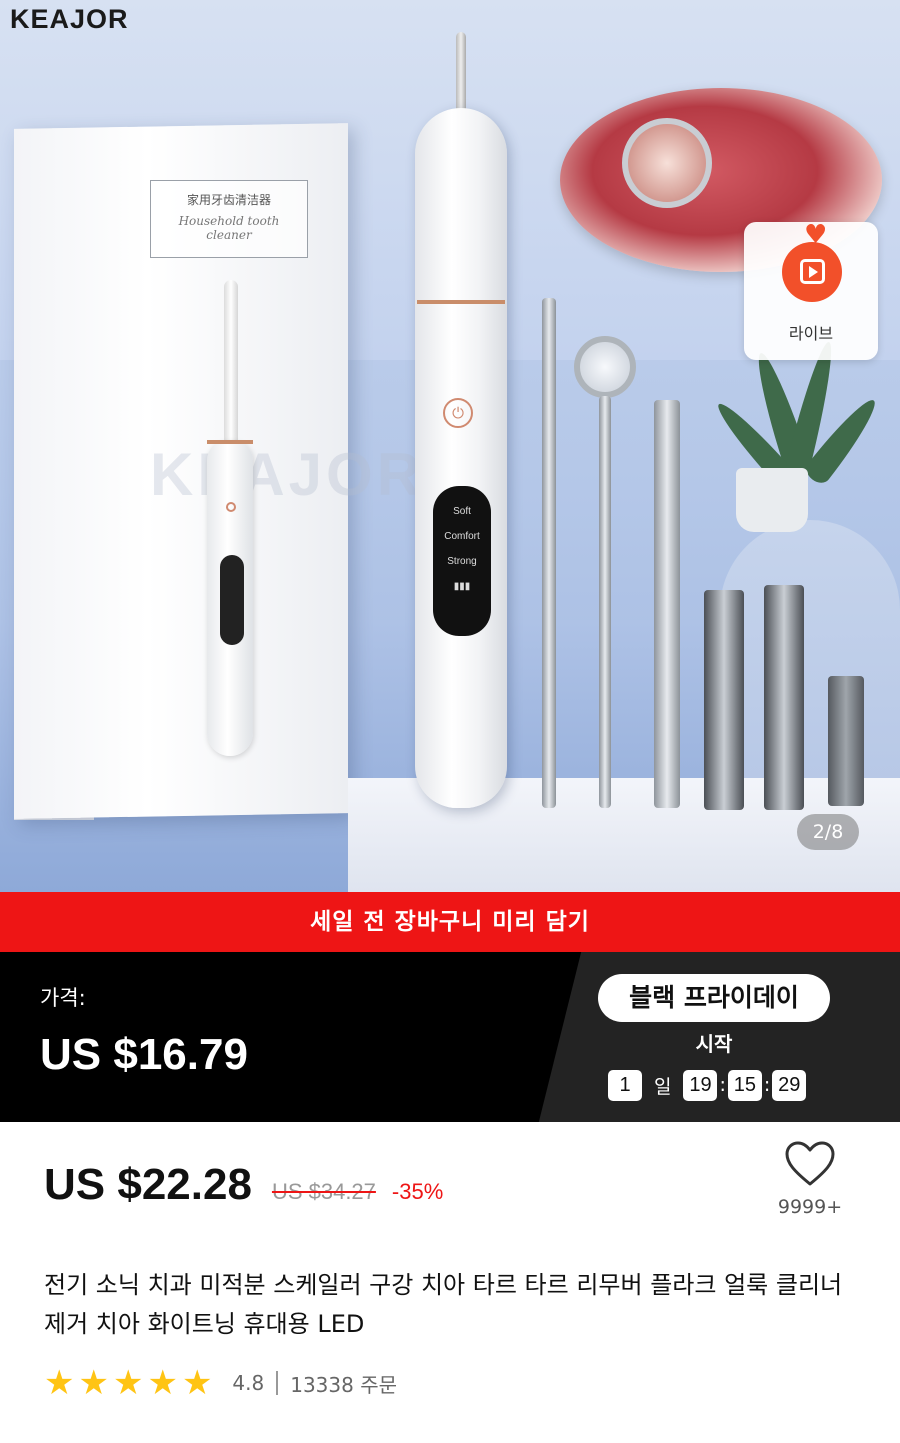 The image size is (900, 1443). What do you see at coordinates (231, 365) in the screenshot?
I see `box-device-tip` at bounding box center [231, 365].